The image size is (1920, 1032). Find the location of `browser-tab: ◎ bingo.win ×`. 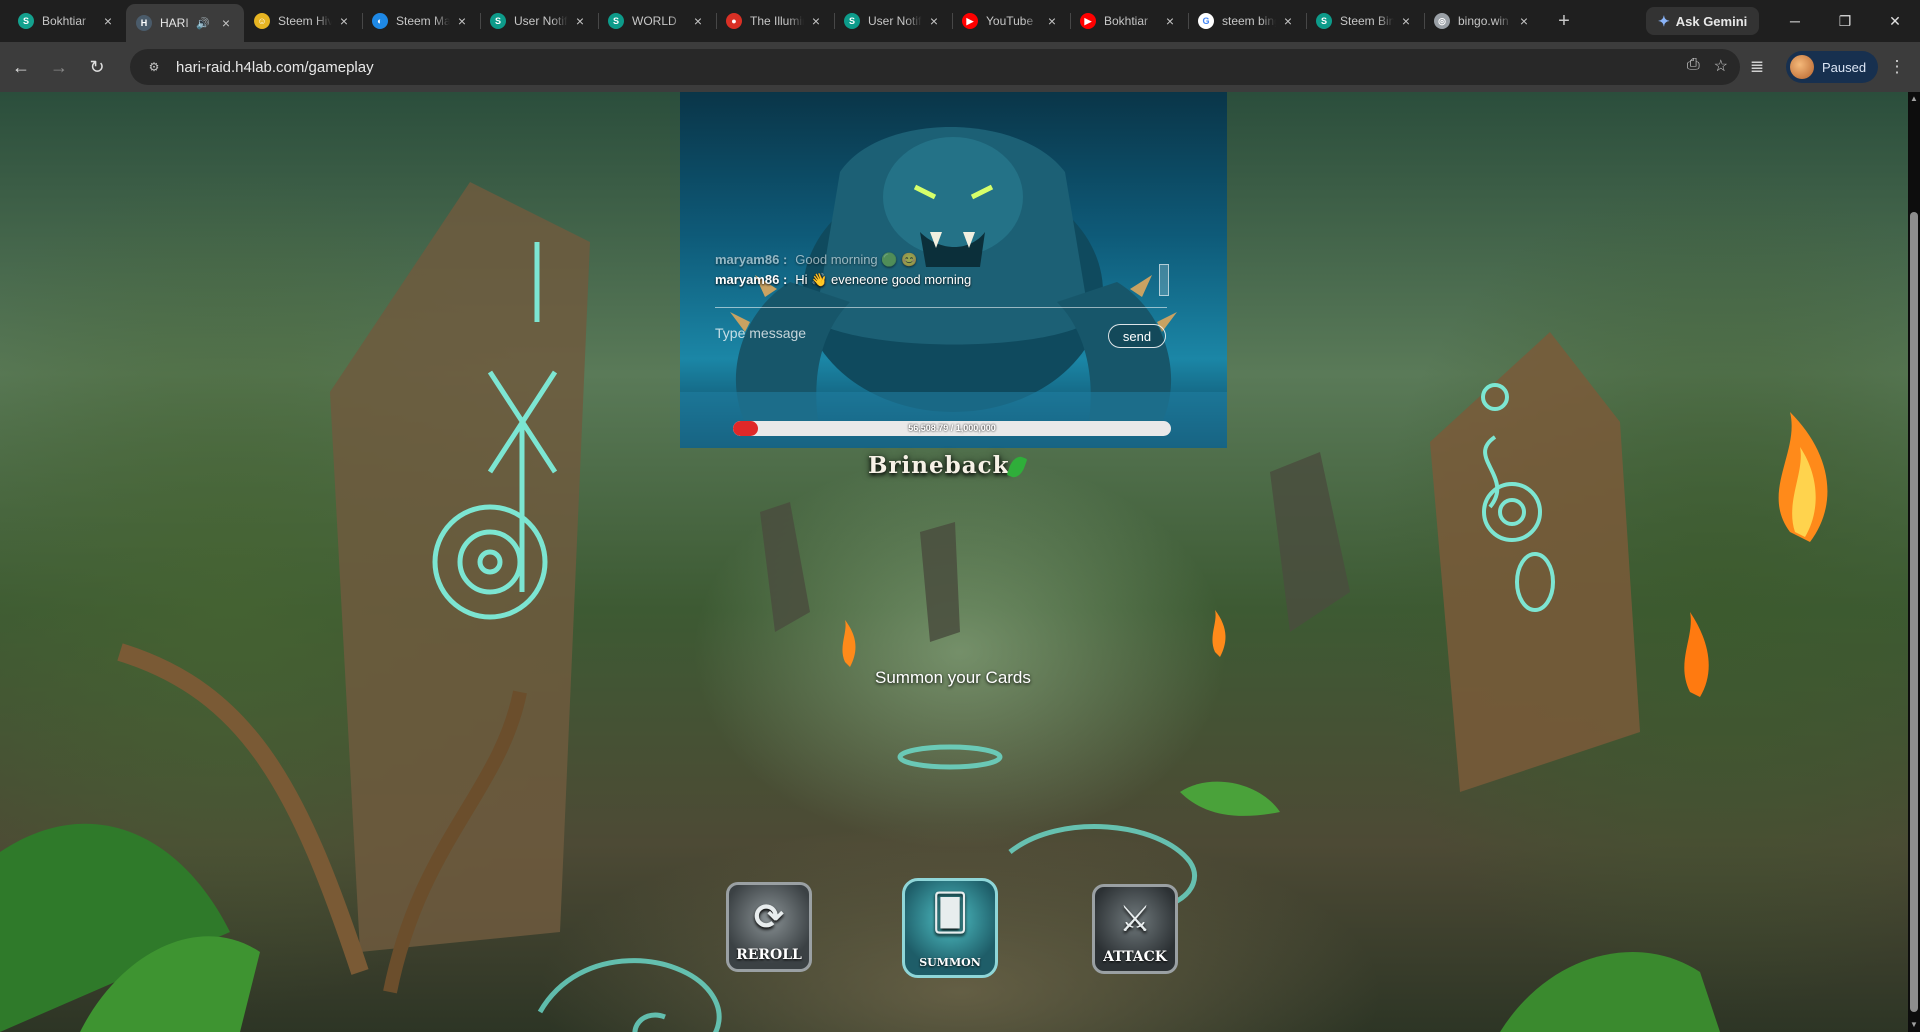

browser-tab: ◎ bingo.win × is located at coordinates (1483, 21).